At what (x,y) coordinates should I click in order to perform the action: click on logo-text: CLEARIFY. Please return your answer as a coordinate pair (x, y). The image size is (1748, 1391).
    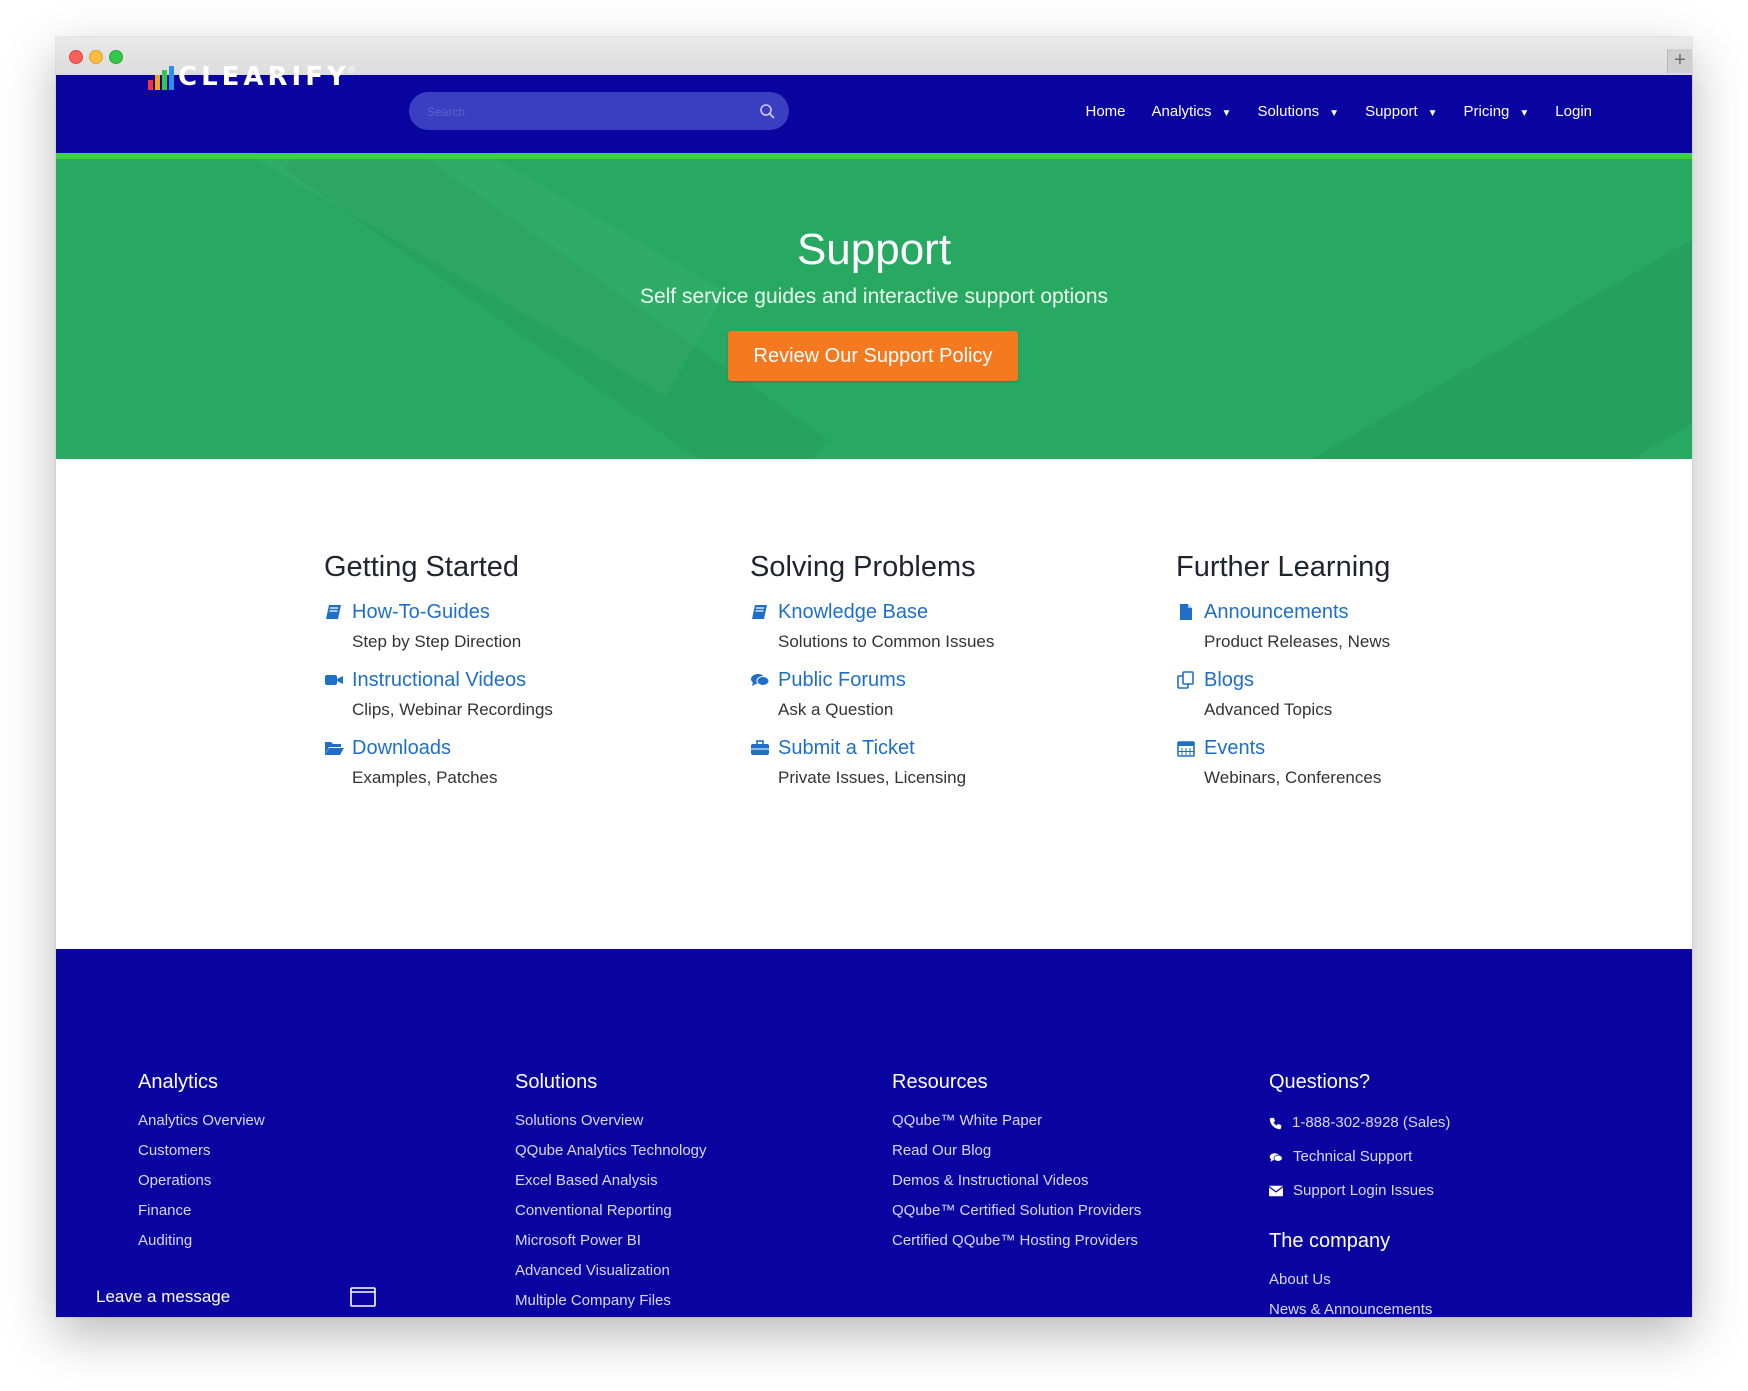
    Looking at the image, I should click on (264, 77).